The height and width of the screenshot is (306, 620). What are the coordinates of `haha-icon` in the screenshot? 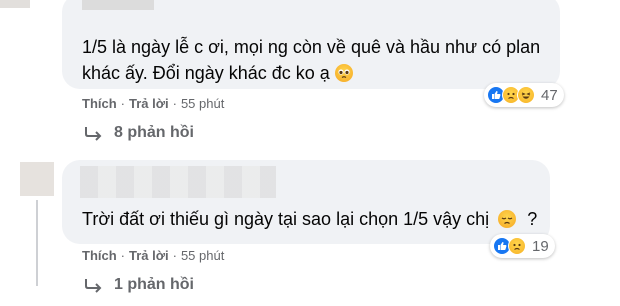 It's located at (526, 95).